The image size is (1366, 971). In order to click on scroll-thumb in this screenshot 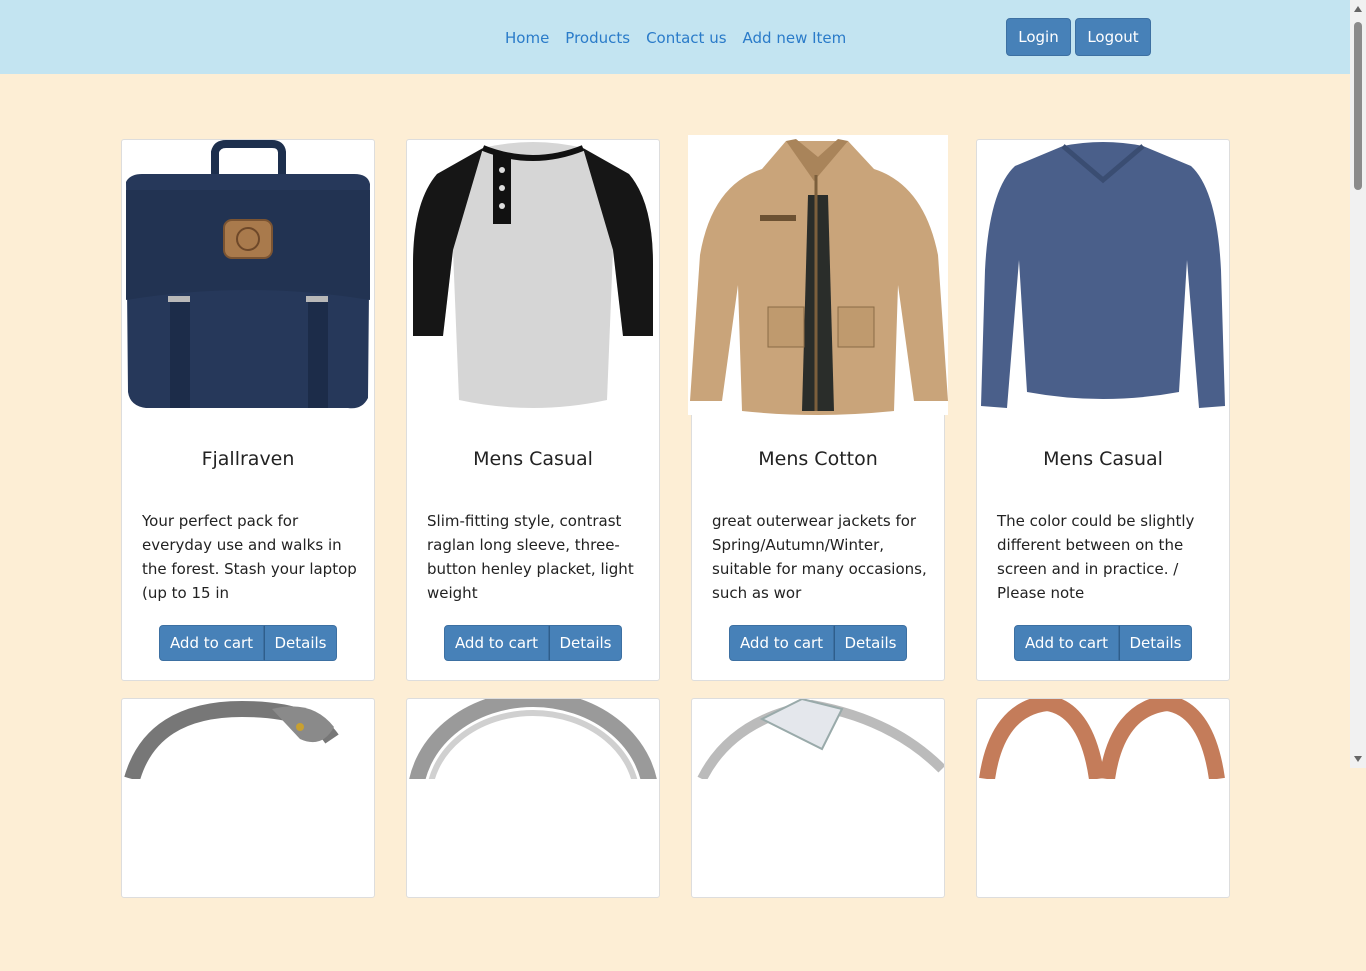, I will do `click(1358, 106)`.